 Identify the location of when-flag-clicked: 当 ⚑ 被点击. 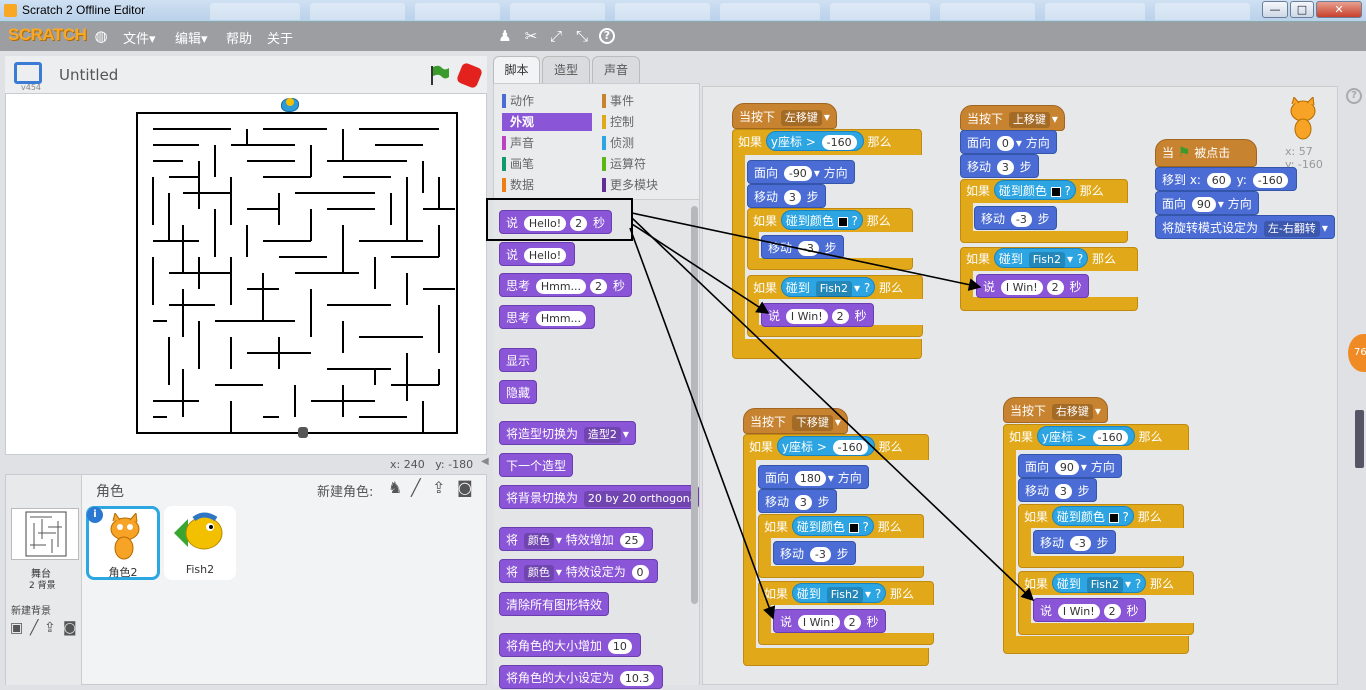
(1206, 153).